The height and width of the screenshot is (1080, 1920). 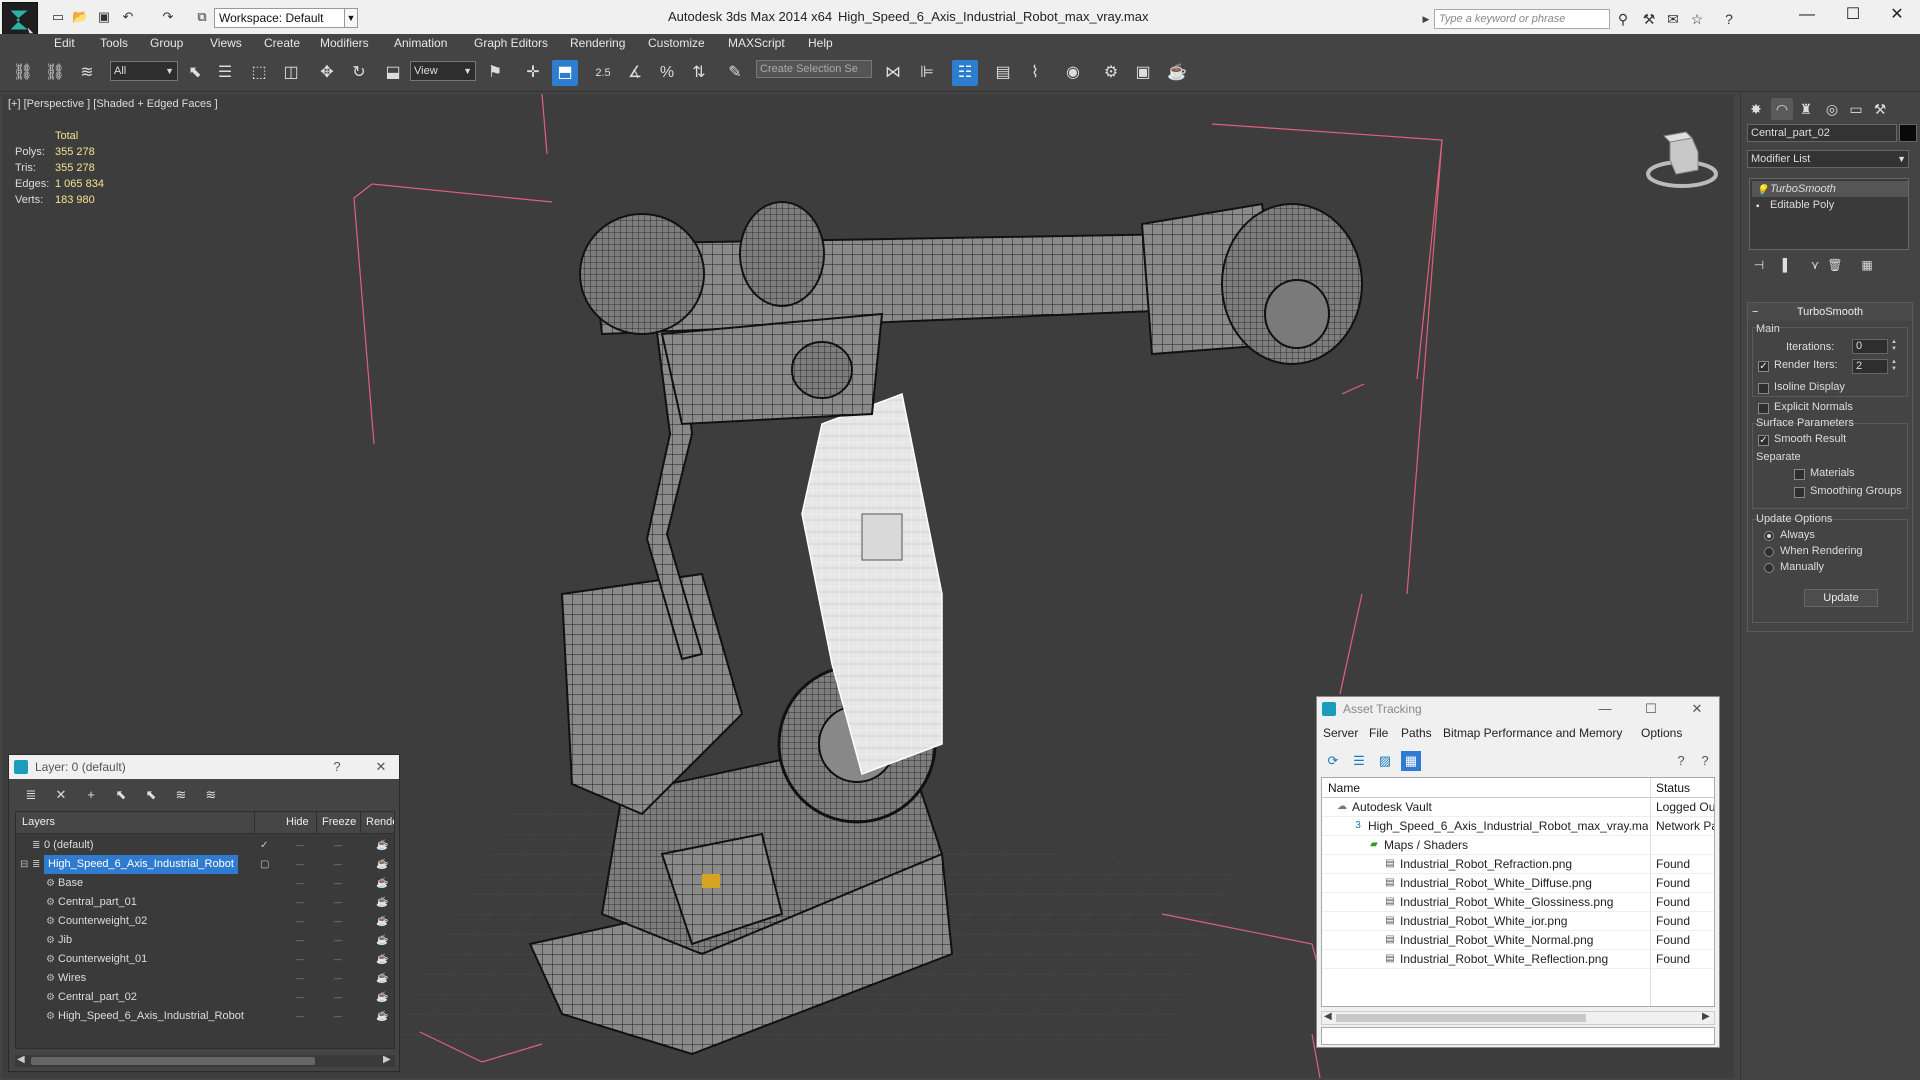 I want to click on display-tab-icon: ▭, so click(x=1856, y=109).